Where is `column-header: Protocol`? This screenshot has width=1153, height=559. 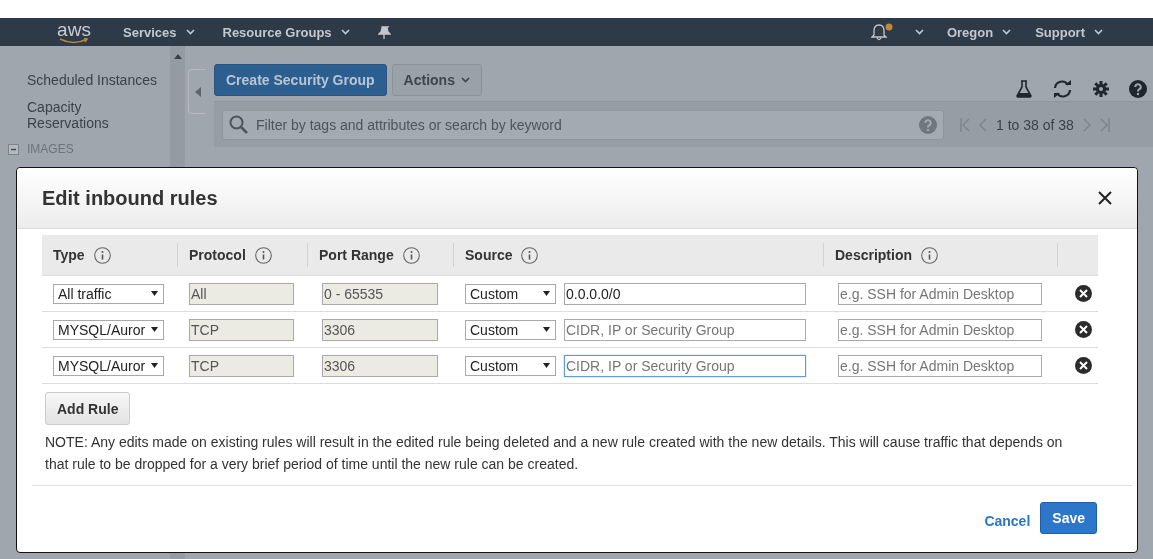
column-header: Protocol is located at coordinates (217, 255).